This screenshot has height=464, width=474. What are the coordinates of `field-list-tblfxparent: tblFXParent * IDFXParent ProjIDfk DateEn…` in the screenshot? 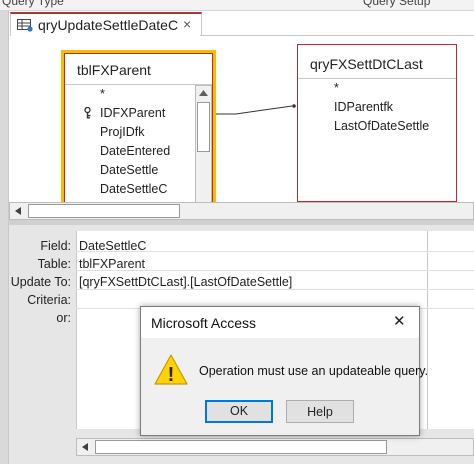 It's located at (138, 136).